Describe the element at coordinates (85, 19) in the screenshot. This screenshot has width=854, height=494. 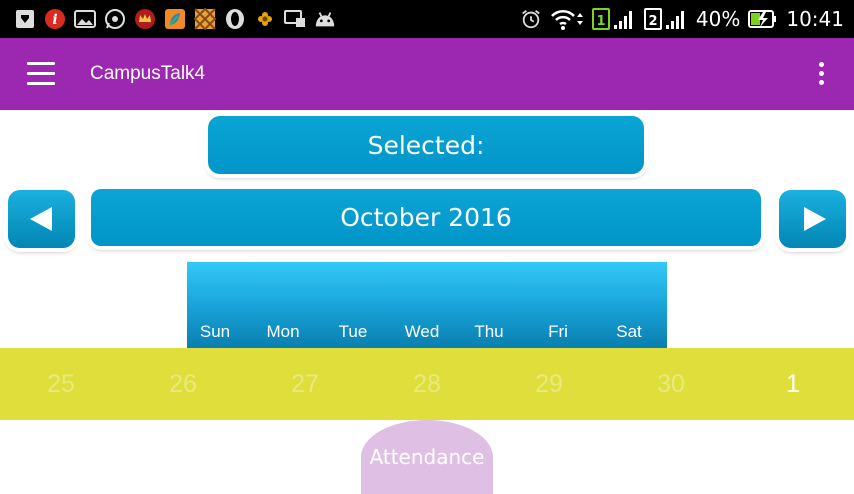
I see `gallery-icon` at that location.